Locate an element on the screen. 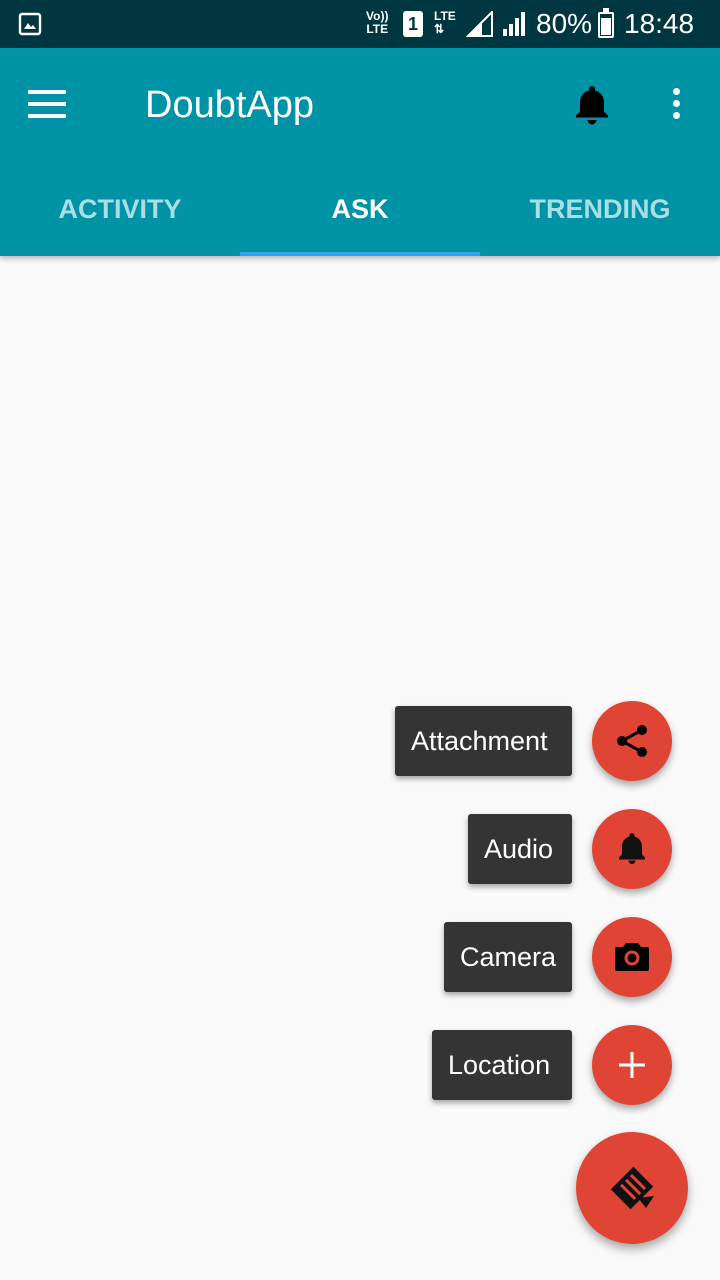 The image size is (720, 1280). fab-attachment-button is located at coordinates (632, 741).